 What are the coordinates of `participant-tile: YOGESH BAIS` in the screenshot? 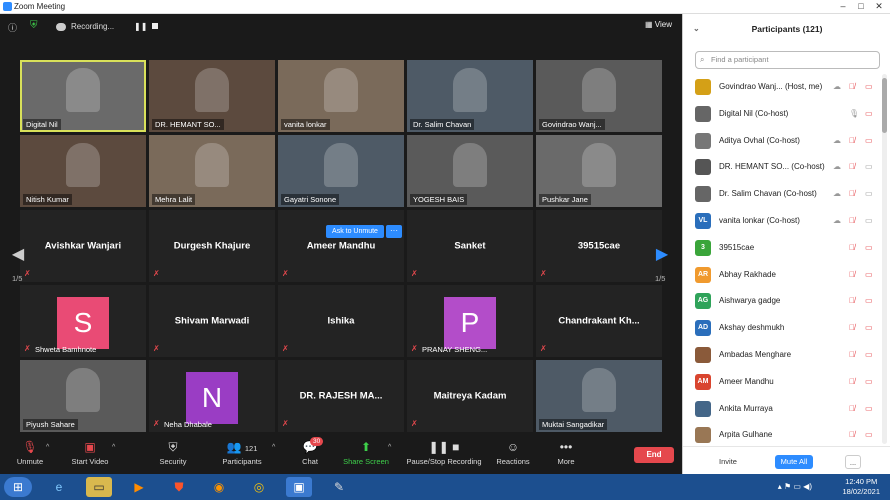 It's located at (470, 171).